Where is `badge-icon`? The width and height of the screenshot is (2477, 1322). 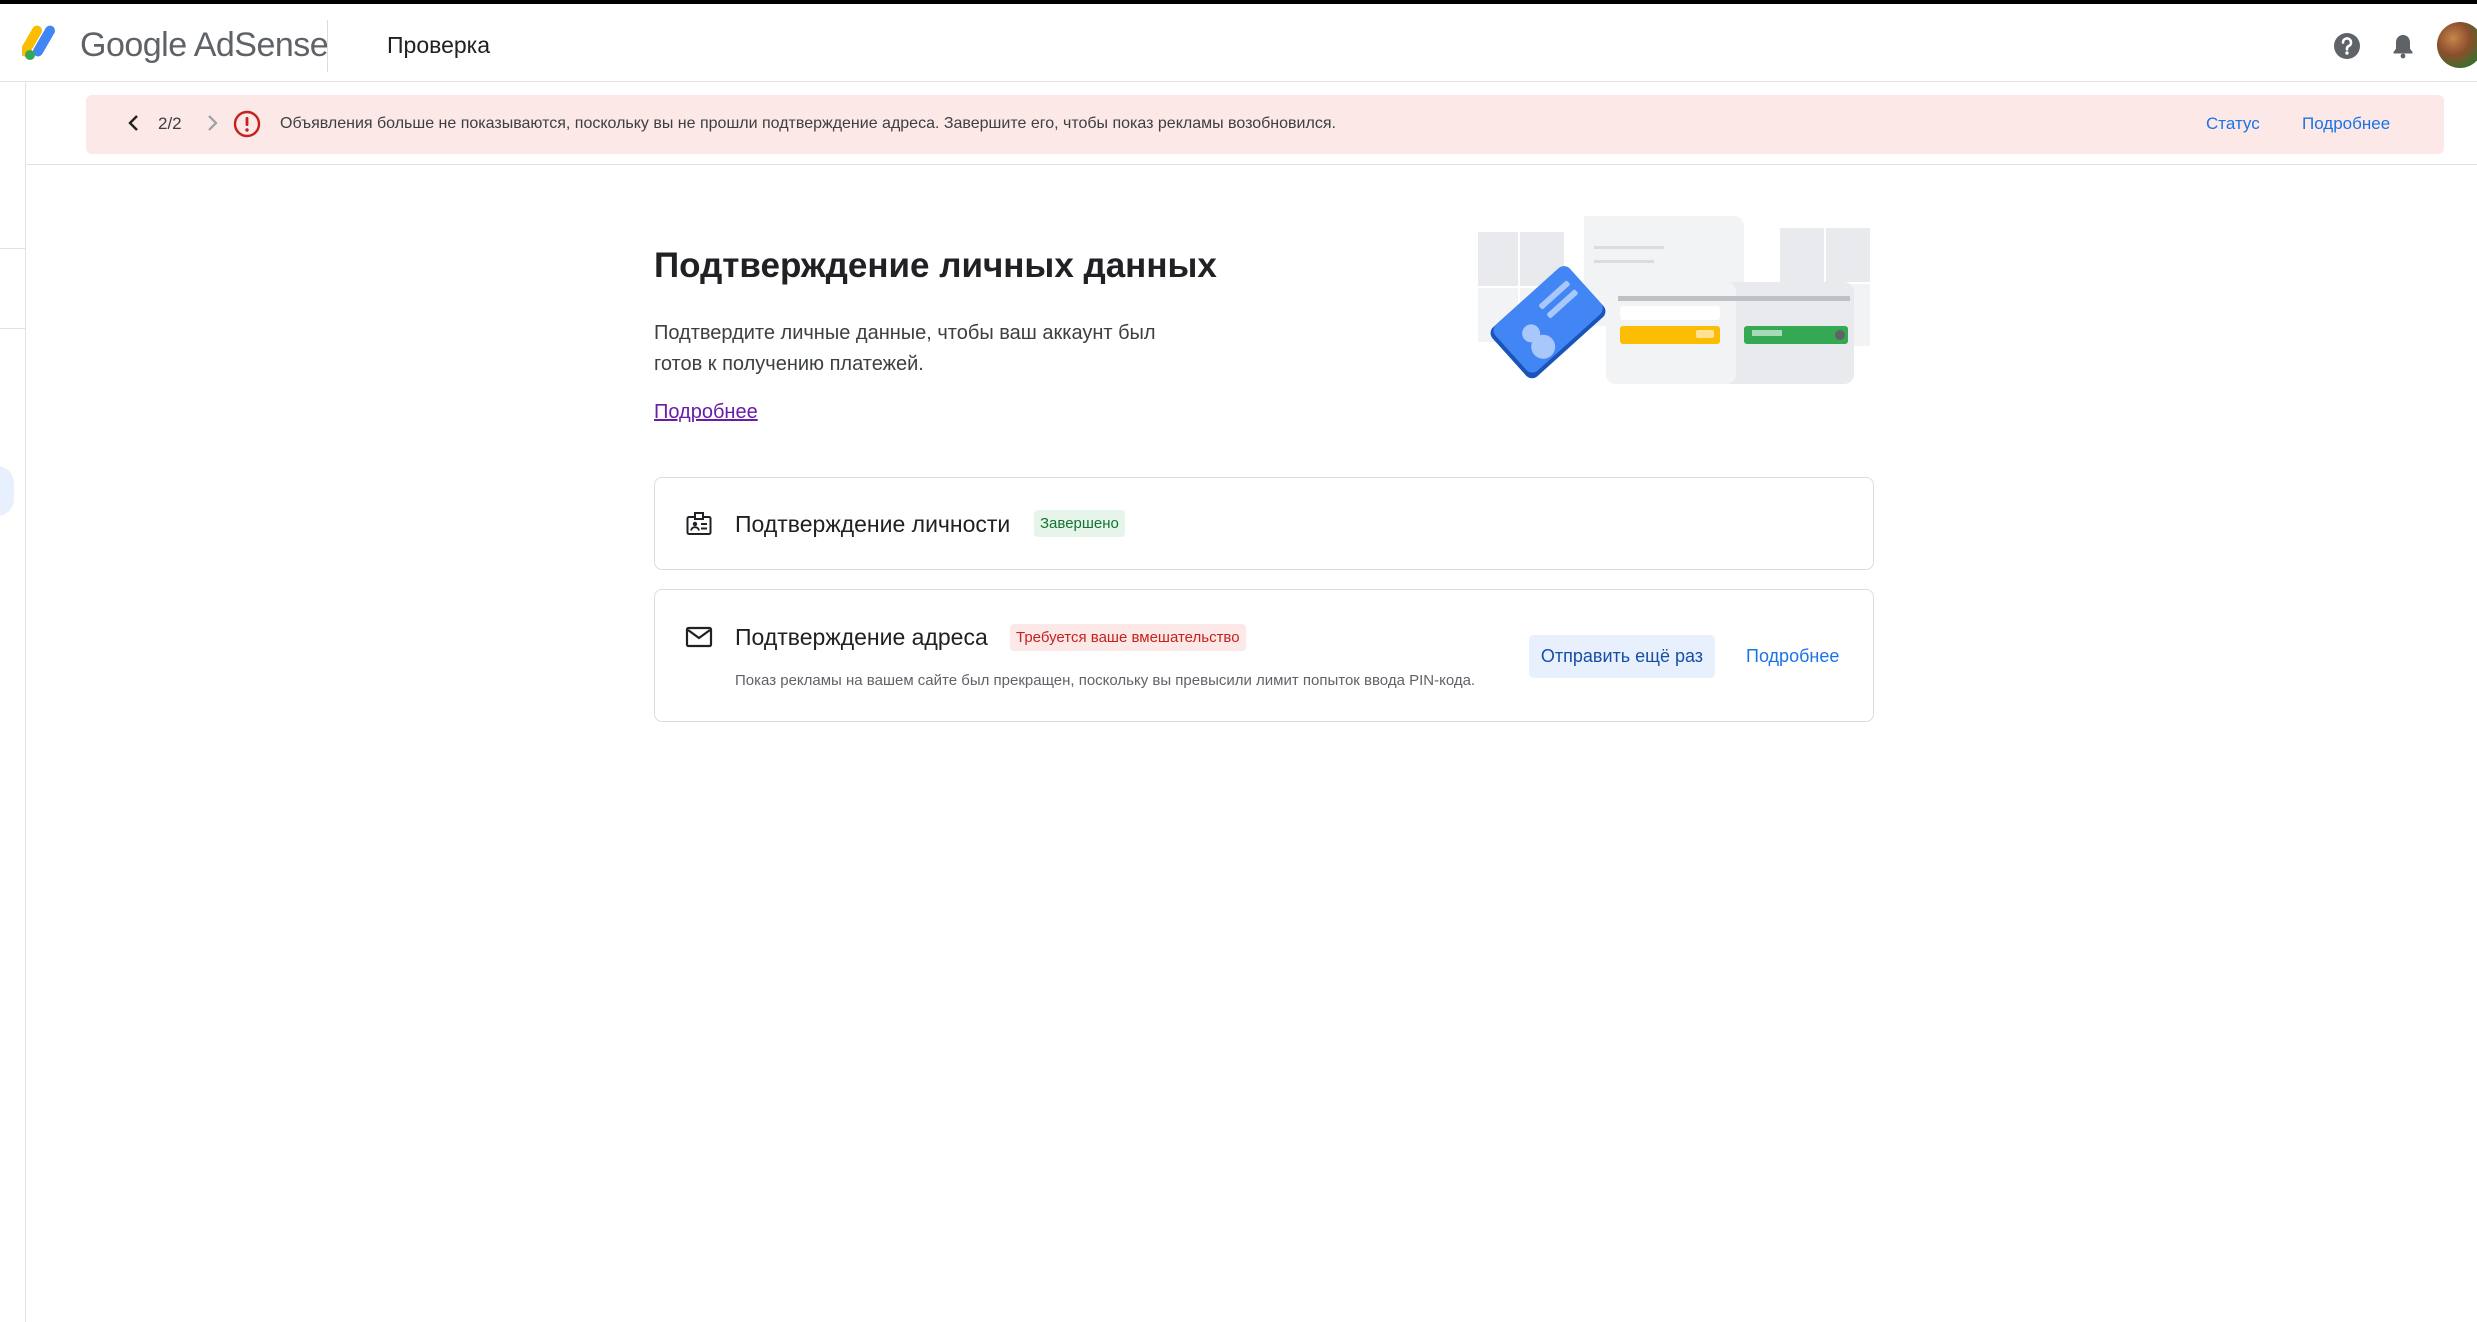 badge-icon is located at coordinates (699, 523).